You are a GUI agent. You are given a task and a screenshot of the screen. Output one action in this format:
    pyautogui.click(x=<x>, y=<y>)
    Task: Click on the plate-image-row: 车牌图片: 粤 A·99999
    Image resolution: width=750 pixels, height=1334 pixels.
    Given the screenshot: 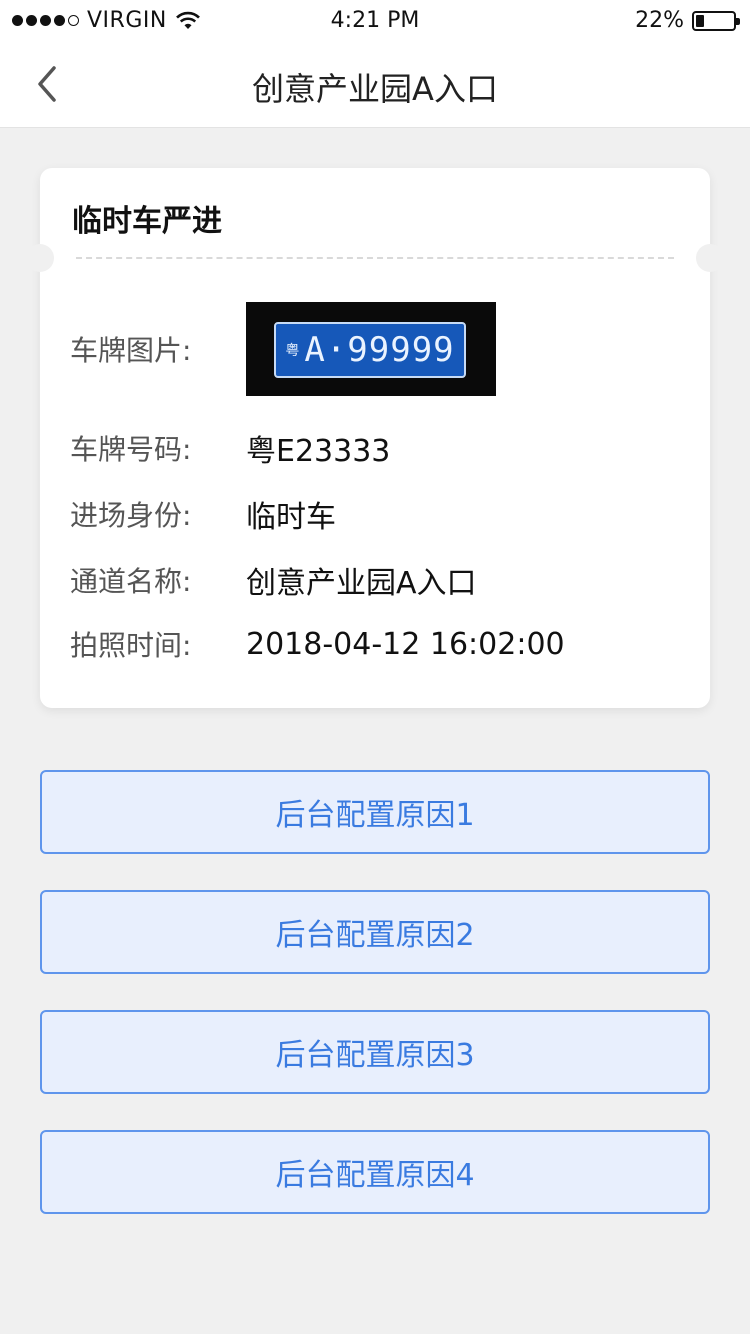 What is the action you would take?
    pyautogui.click(x=283, y=349)
    